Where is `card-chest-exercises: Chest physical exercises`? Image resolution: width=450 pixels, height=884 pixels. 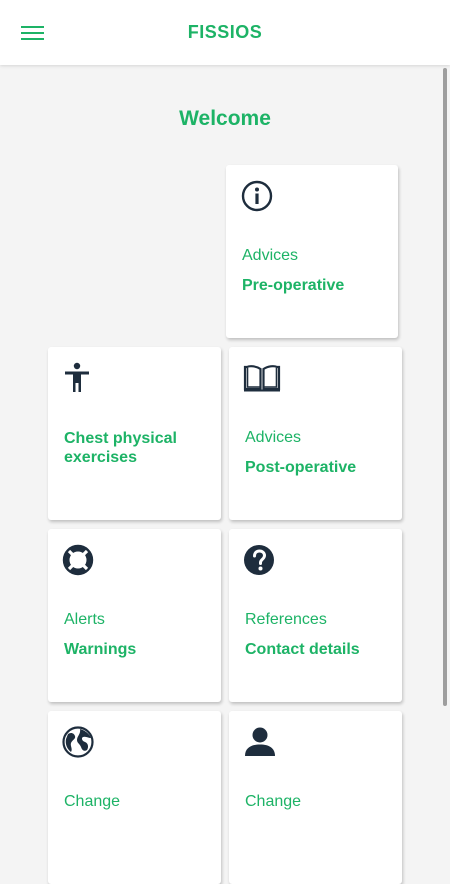 card-chest-exercises: Chest physical exercises is located at coordinates (134, 433).